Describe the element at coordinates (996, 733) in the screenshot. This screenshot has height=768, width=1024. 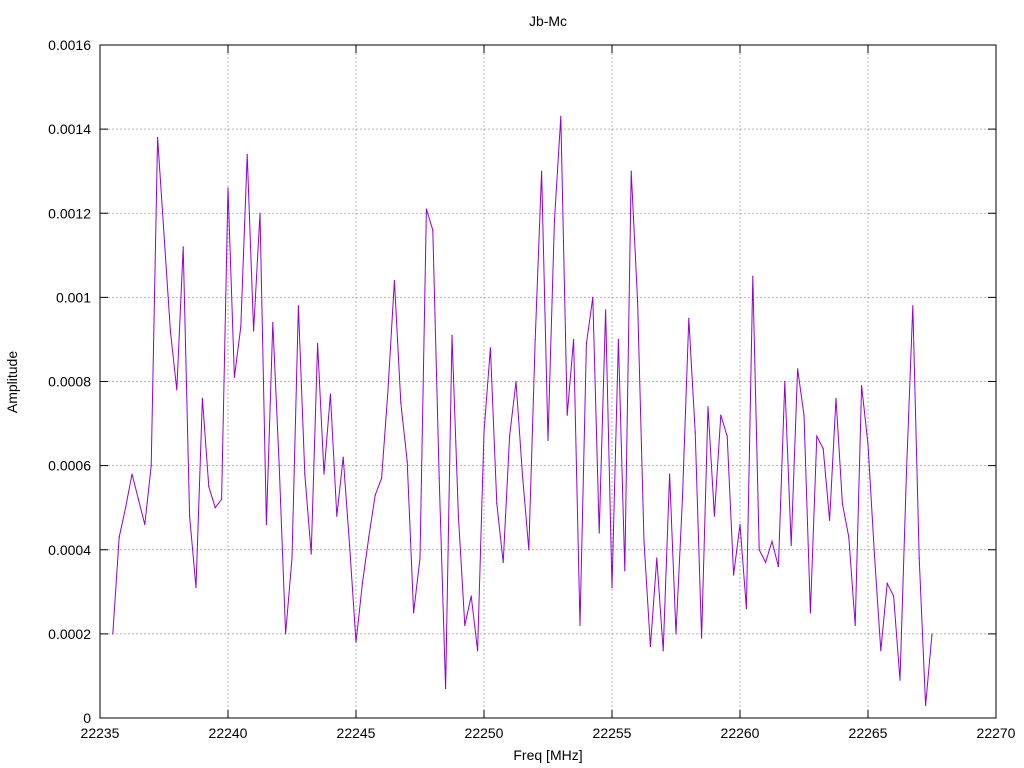
I see `x-tick-label: 22270` at that location.